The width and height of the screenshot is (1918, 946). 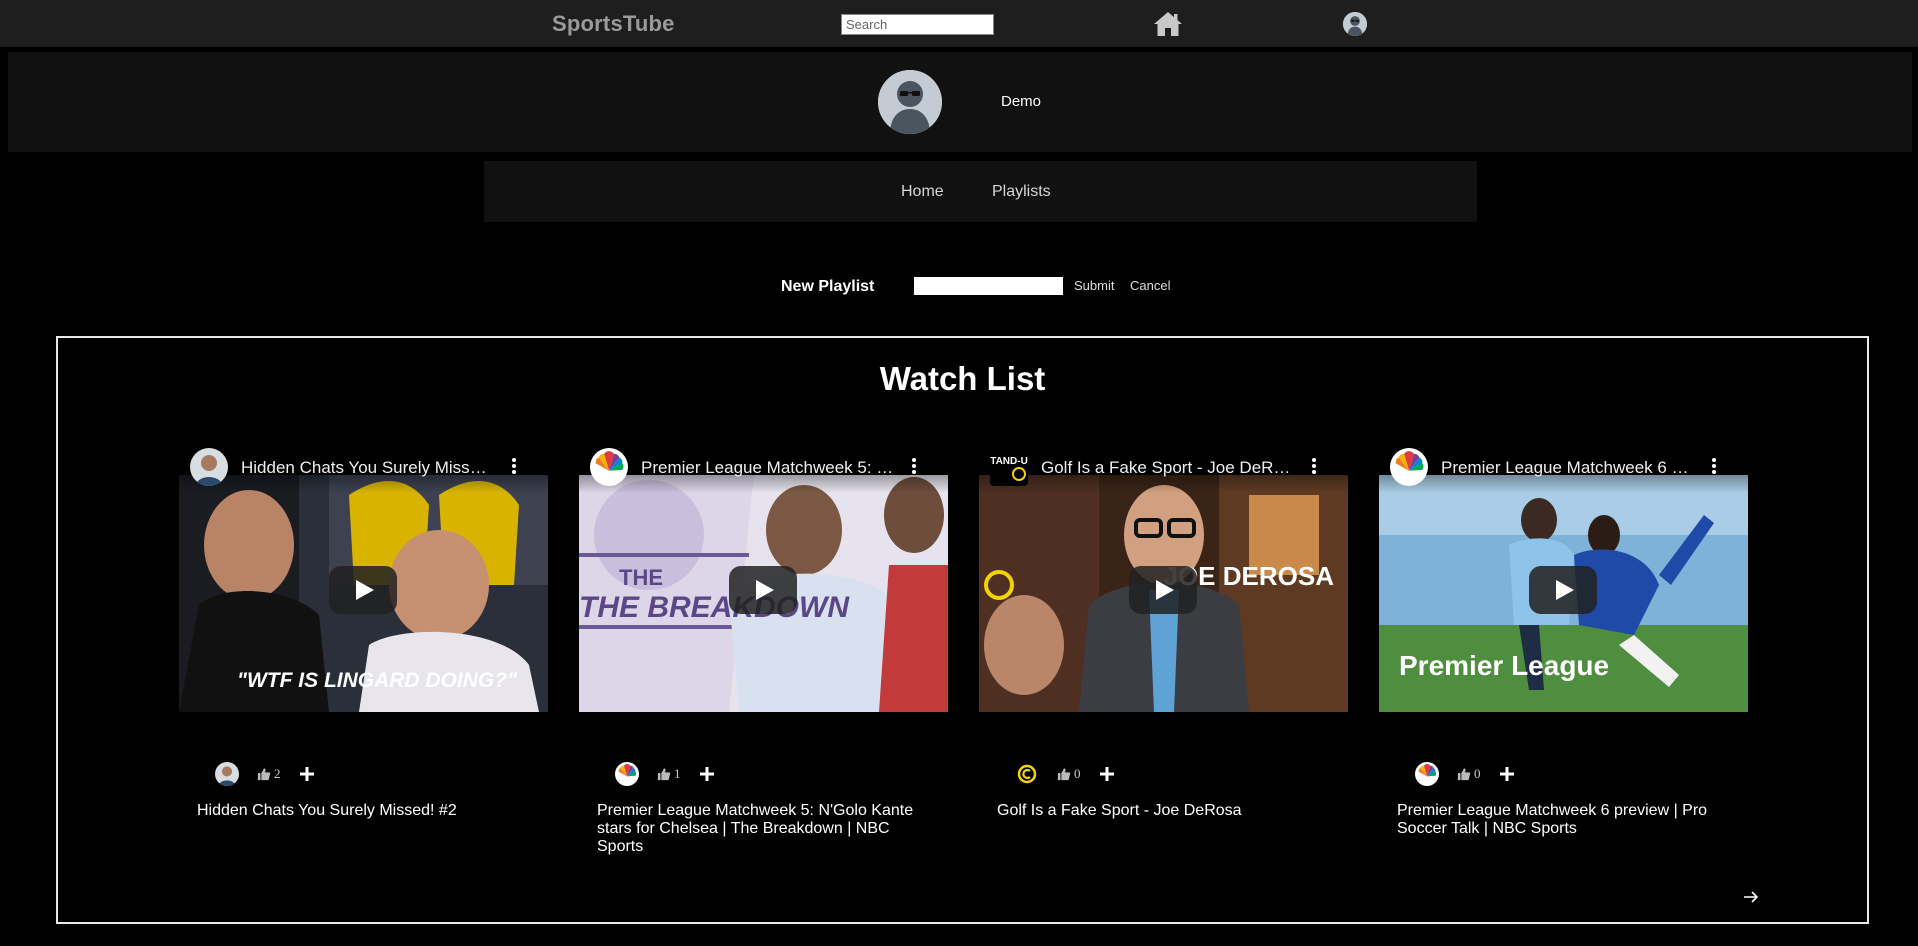 I want to click on thumbnail-caption: "WTF IS LINGARD DOING?", so click(x=377, y=680).